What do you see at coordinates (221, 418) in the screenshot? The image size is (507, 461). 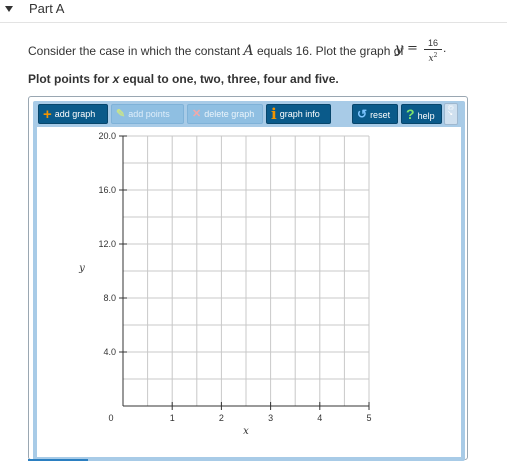 I see `x-tick-label: 2` at bounding box center [221, 418].